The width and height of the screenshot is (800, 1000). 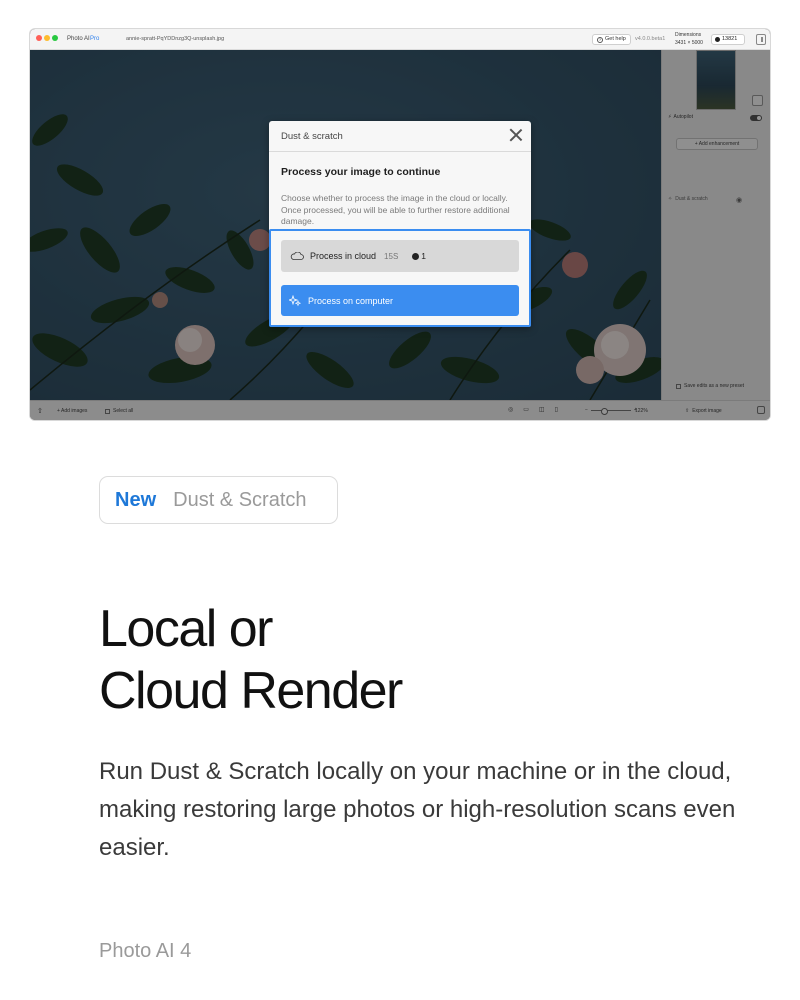 I want to click on minimize-window-button, so click(x=47, y=38).